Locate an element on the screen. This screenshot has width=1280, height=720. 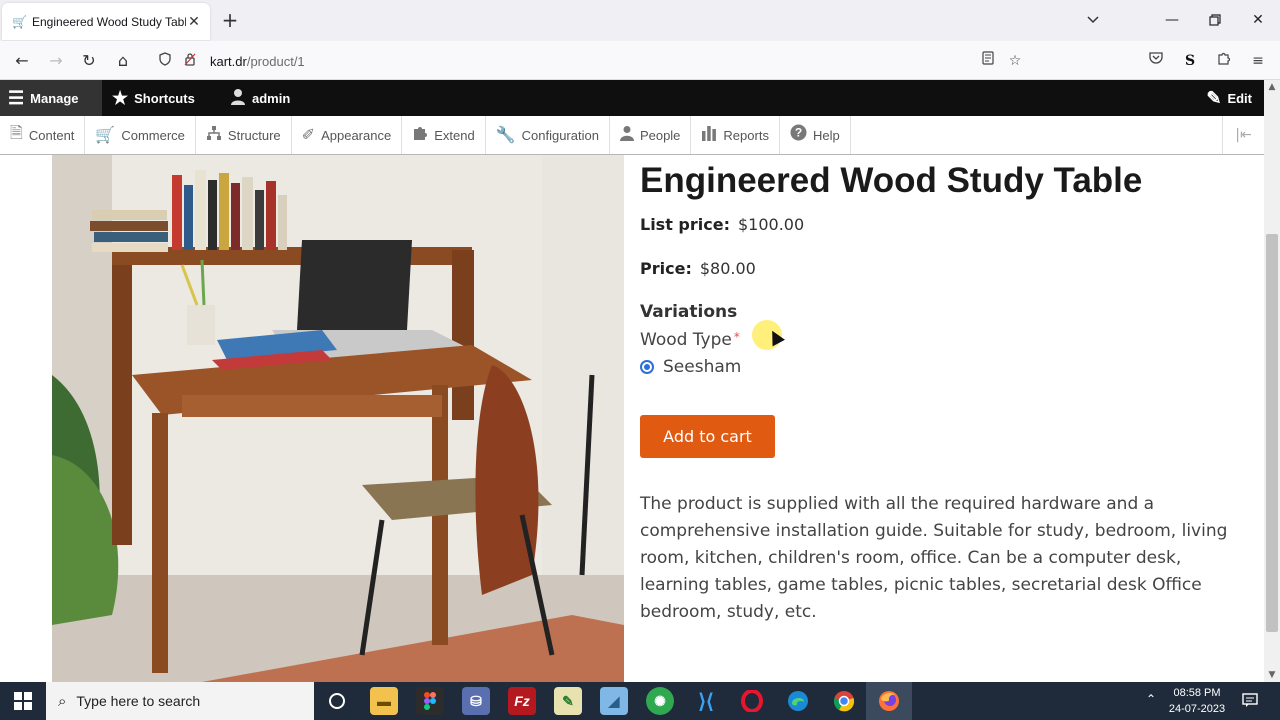
forward-icon: → is located at coordinates (56, 61).